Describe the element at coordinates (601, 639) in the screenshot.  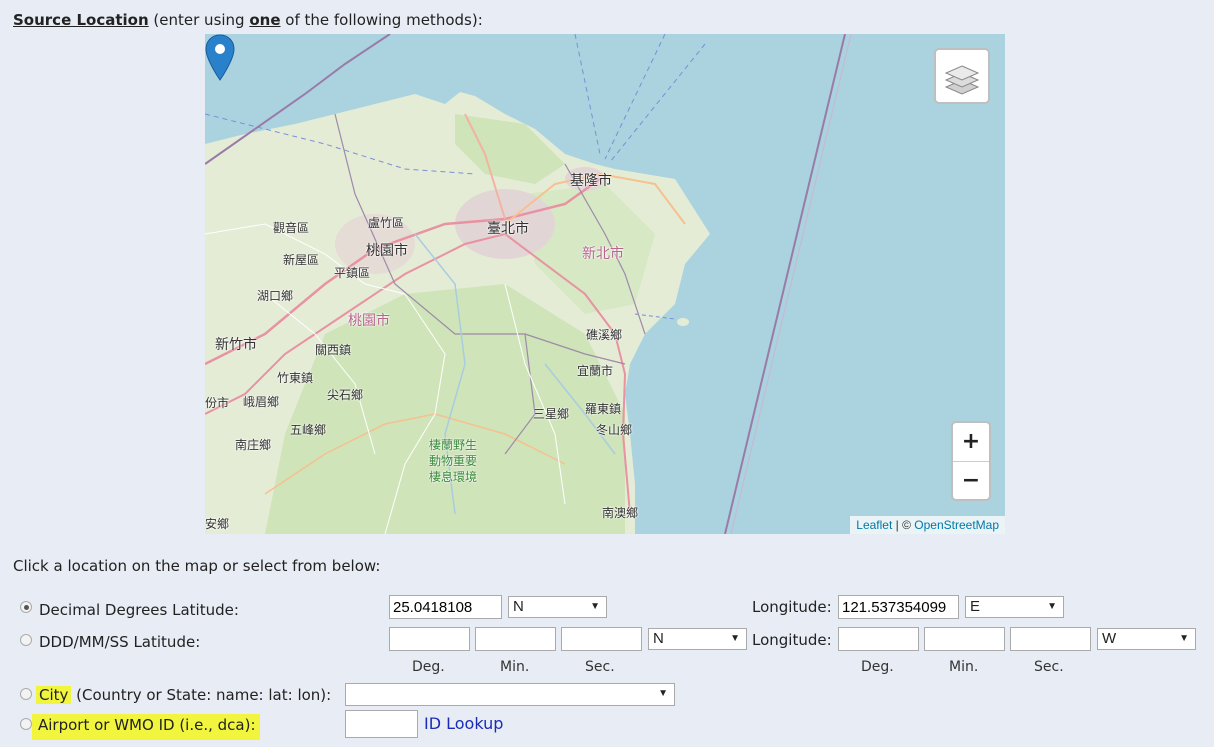
I see `dms-latitude-seconds-input` at that location.